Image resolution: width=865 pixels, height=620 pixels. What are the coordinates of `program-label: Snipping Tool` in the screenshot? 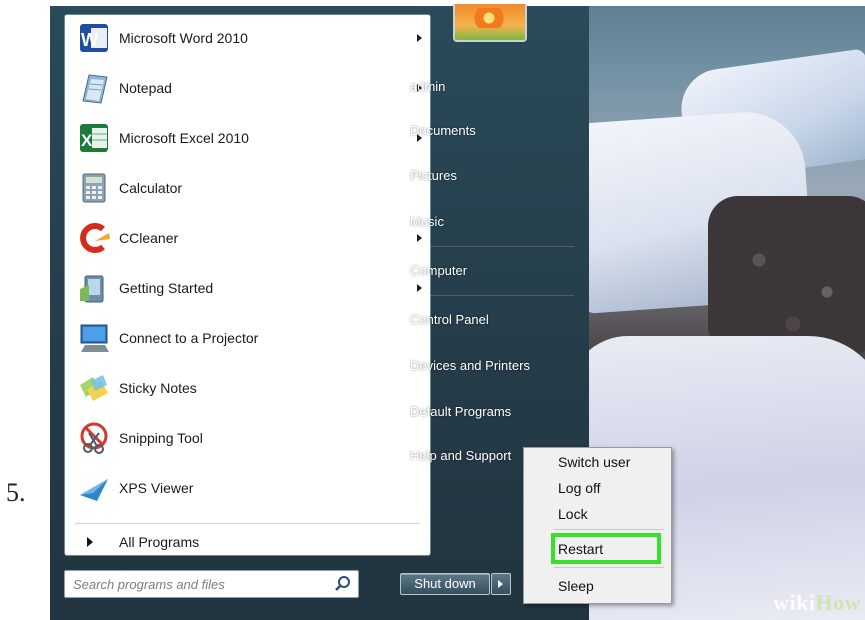 It's located at (161, 438).